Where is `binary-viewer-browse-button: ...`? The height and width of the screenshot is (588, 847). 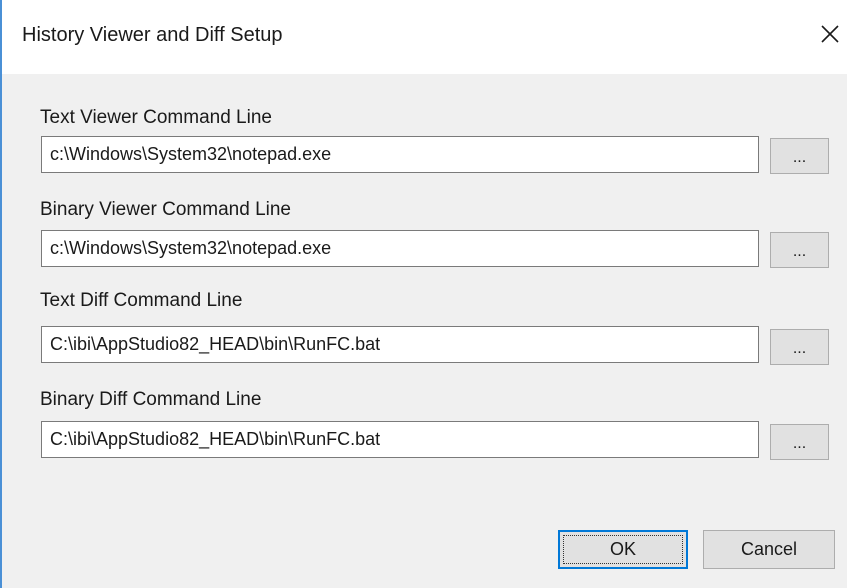 binary-viewer-browse-button: ... is located at coordinates (799, 250).